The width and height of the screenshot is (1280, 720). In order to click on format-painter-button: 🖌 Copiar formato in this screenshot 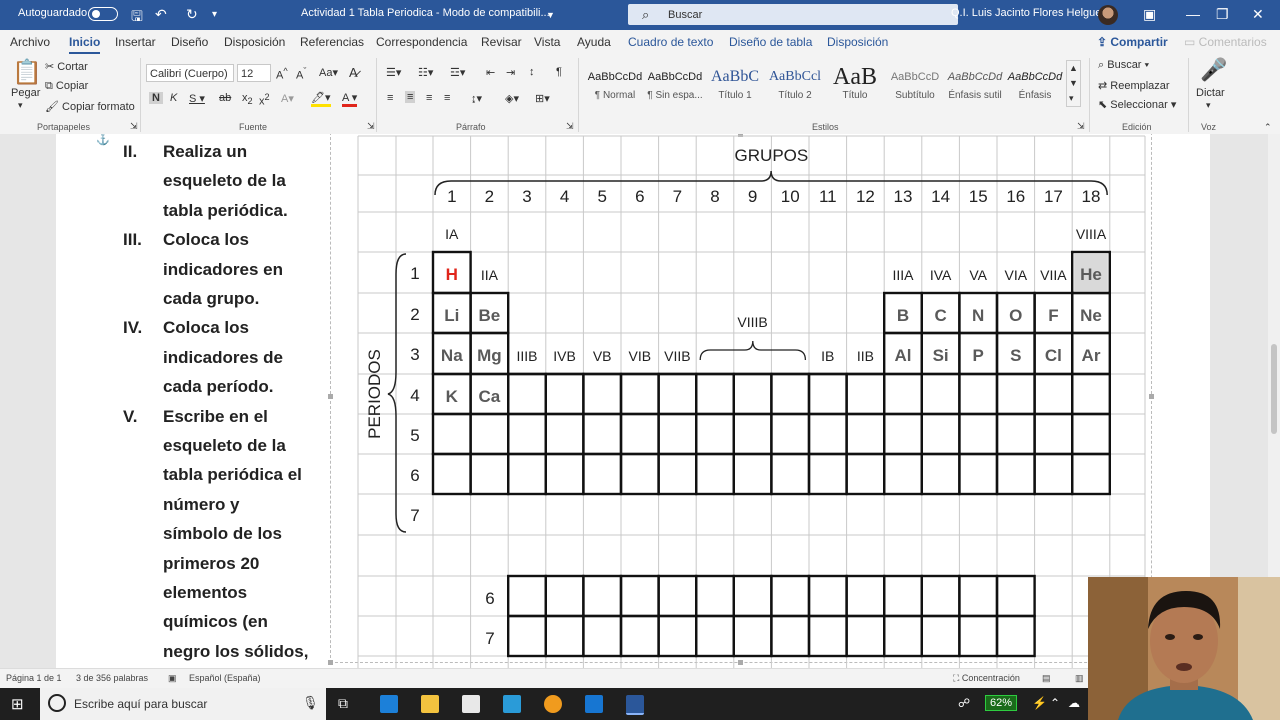, I will do `click(90, 106)`.